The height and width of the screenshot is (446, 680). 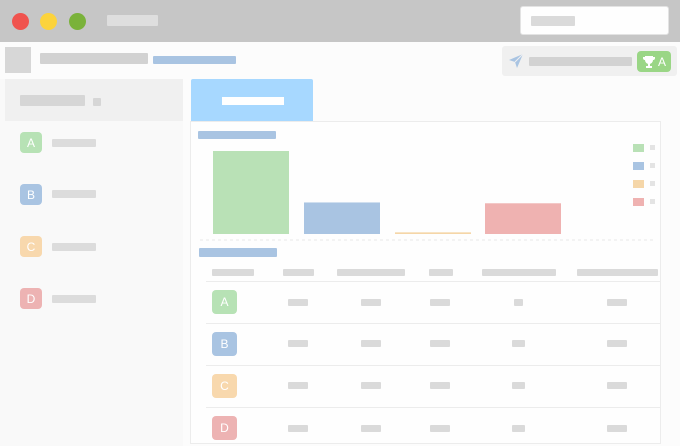 What do you see at coordinates (194, 60) in the screenshot?
I see `breadcrumb-link-placeholder` at bounding box center [194, 60].